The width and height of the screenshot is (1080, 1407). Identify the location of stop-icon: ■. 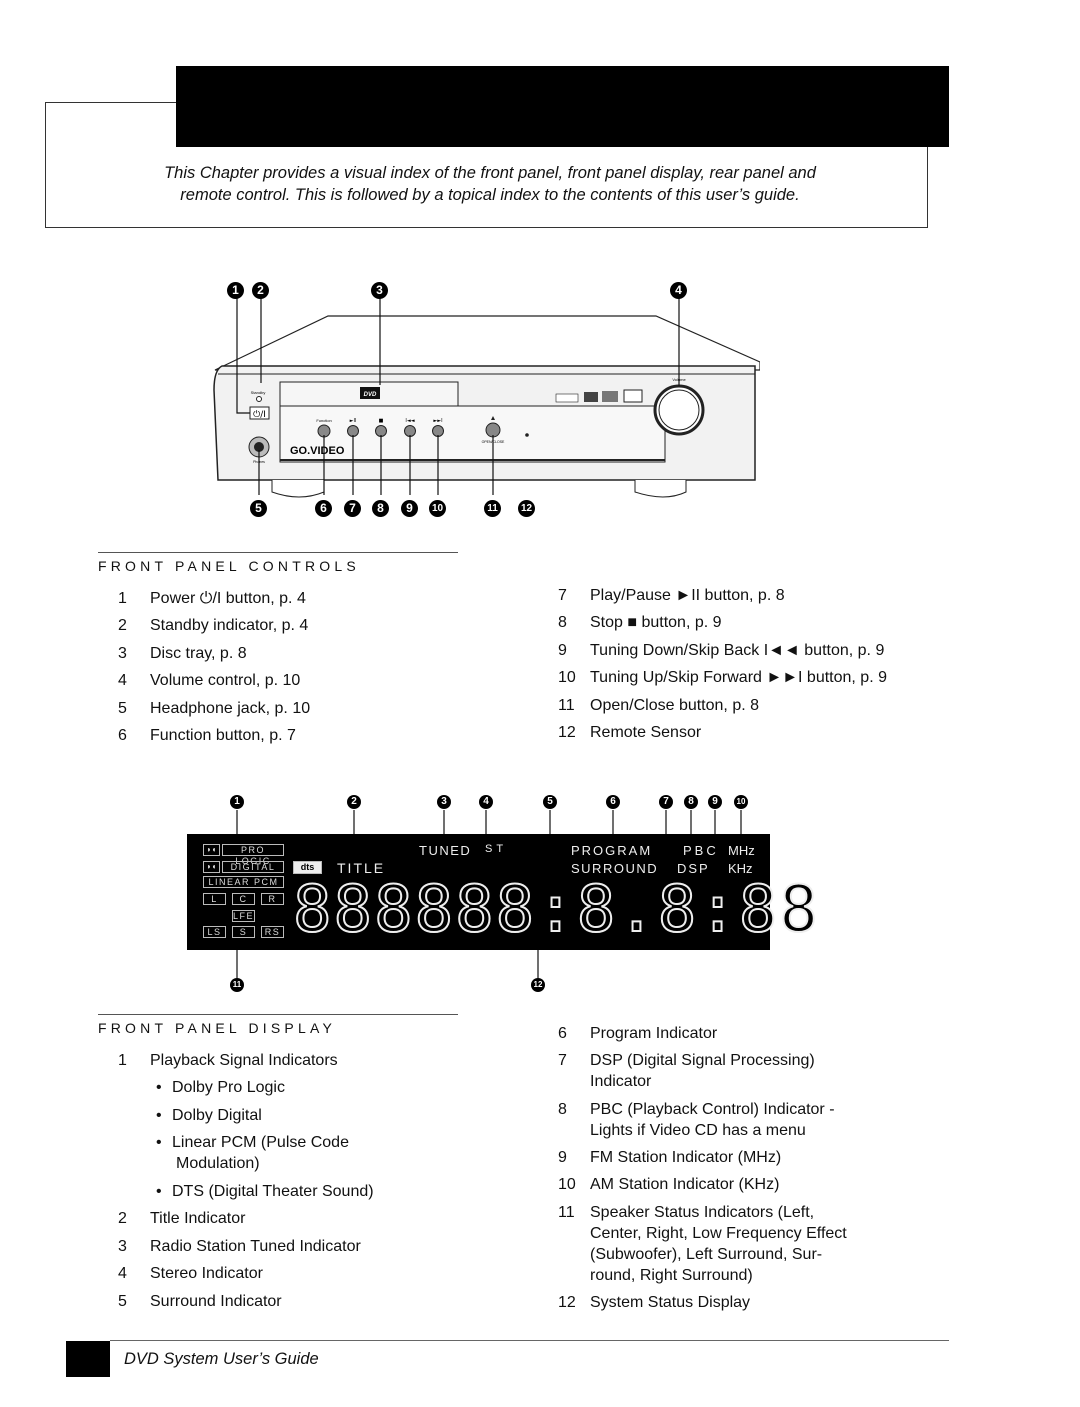
(381, 421).